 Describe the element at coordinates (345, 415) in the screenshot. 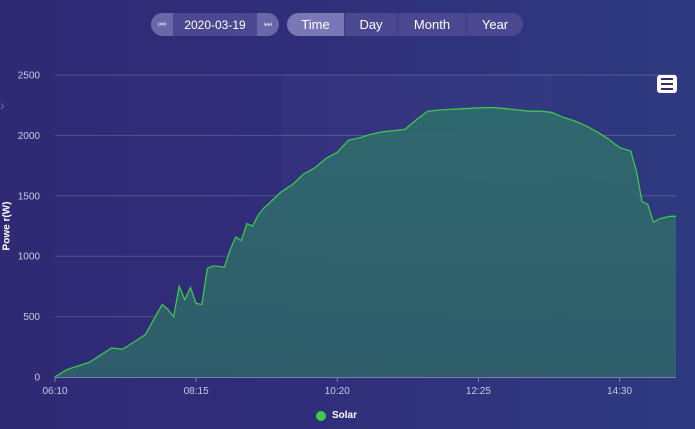

I see `legend-solar-label: Solar` at that location.